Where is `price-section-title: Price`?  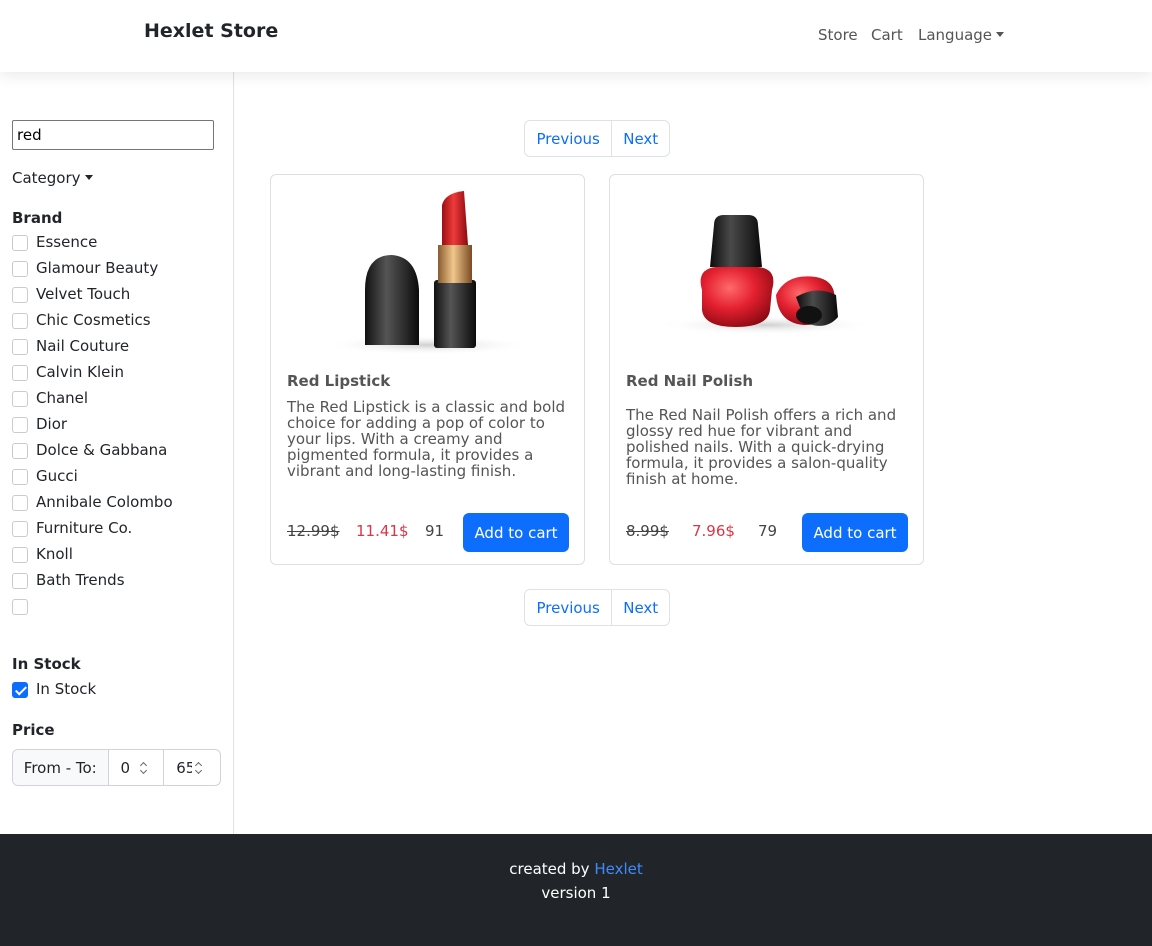 price-section-title: Price is located at coordinates (33, 730).